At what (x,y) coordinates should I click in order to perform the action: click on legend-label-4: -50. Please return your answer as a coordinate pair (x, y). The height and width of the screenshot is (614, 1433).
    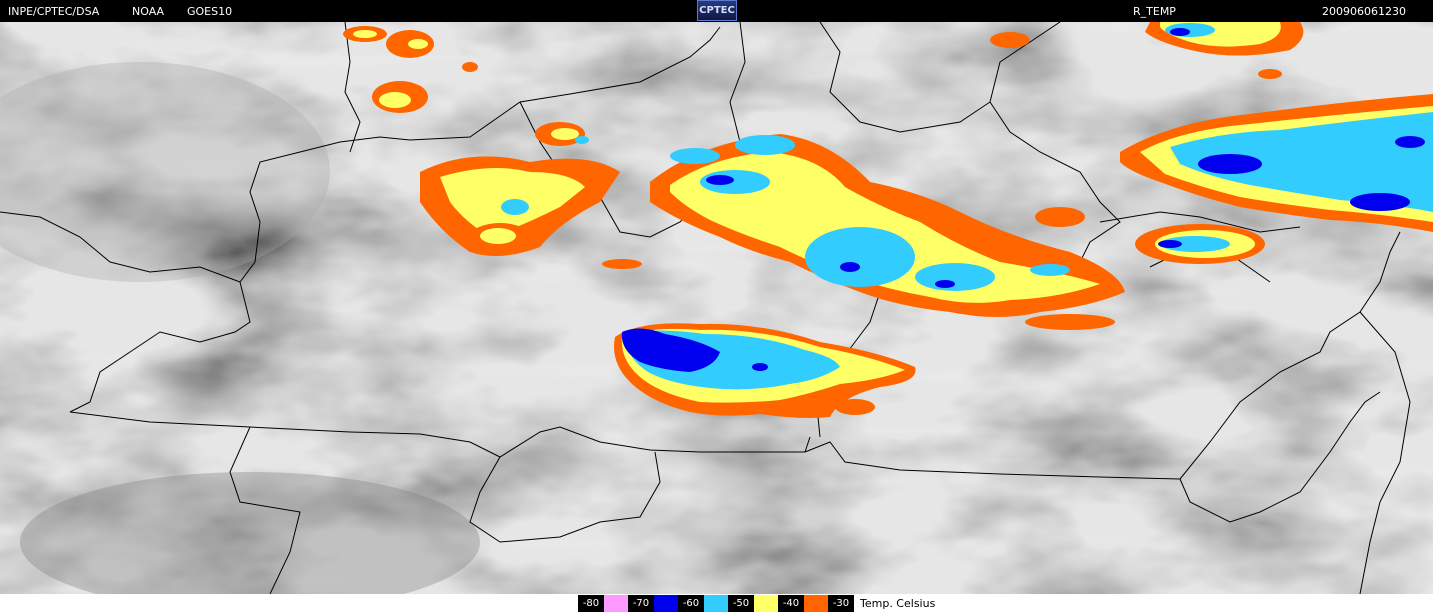
    Looking at the image, I should click on (741, 603).